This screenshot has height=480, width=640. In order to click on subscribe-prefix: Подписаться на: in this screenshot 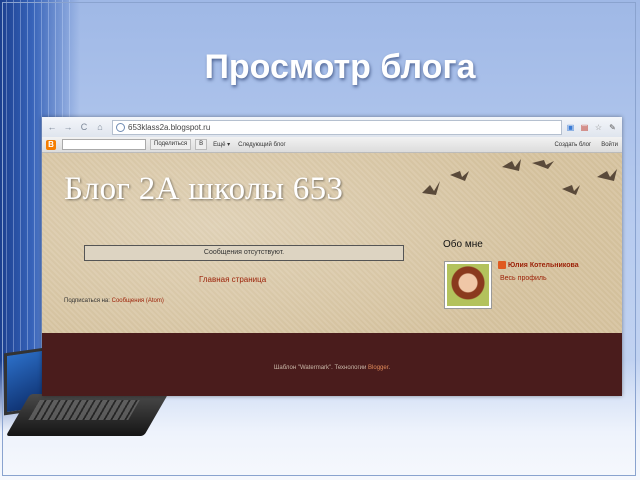, I will do `click(87, 301)`.